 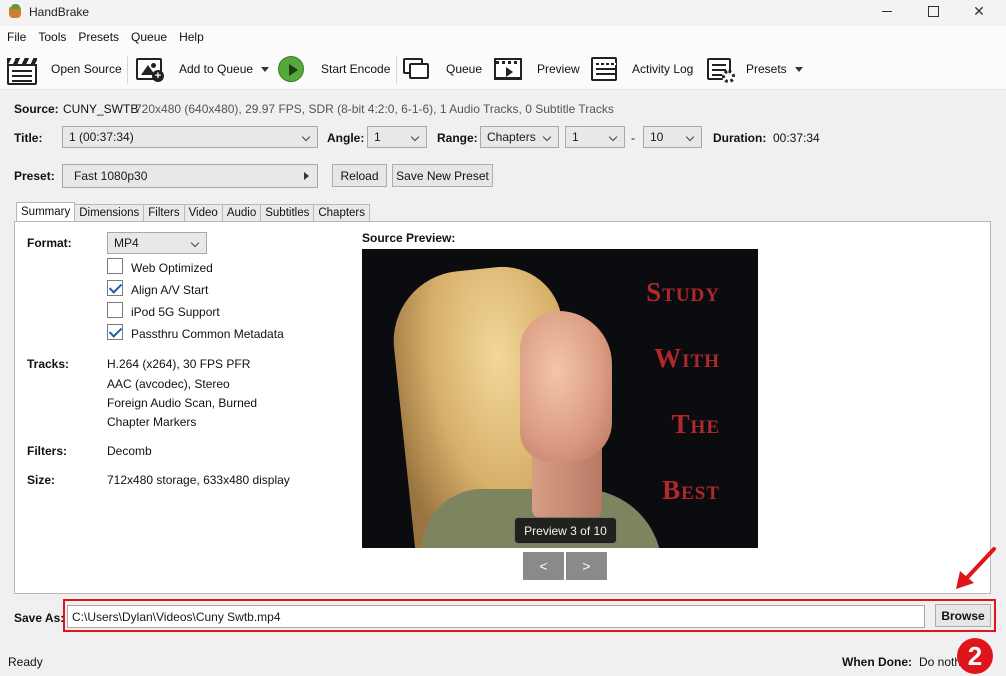 I want to click on queue-icon, so click(x=418, y=69).